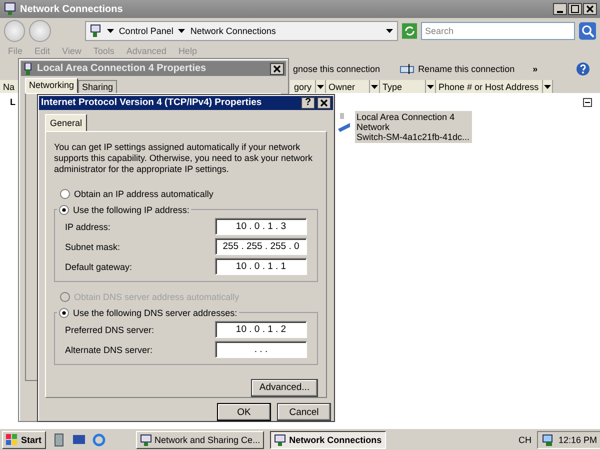  What do you see at coordinates (261, 227) in the screenshot?
I see `ip-address-field: 10 . 0 . 1 . 3` at bounding box center [261, 227].